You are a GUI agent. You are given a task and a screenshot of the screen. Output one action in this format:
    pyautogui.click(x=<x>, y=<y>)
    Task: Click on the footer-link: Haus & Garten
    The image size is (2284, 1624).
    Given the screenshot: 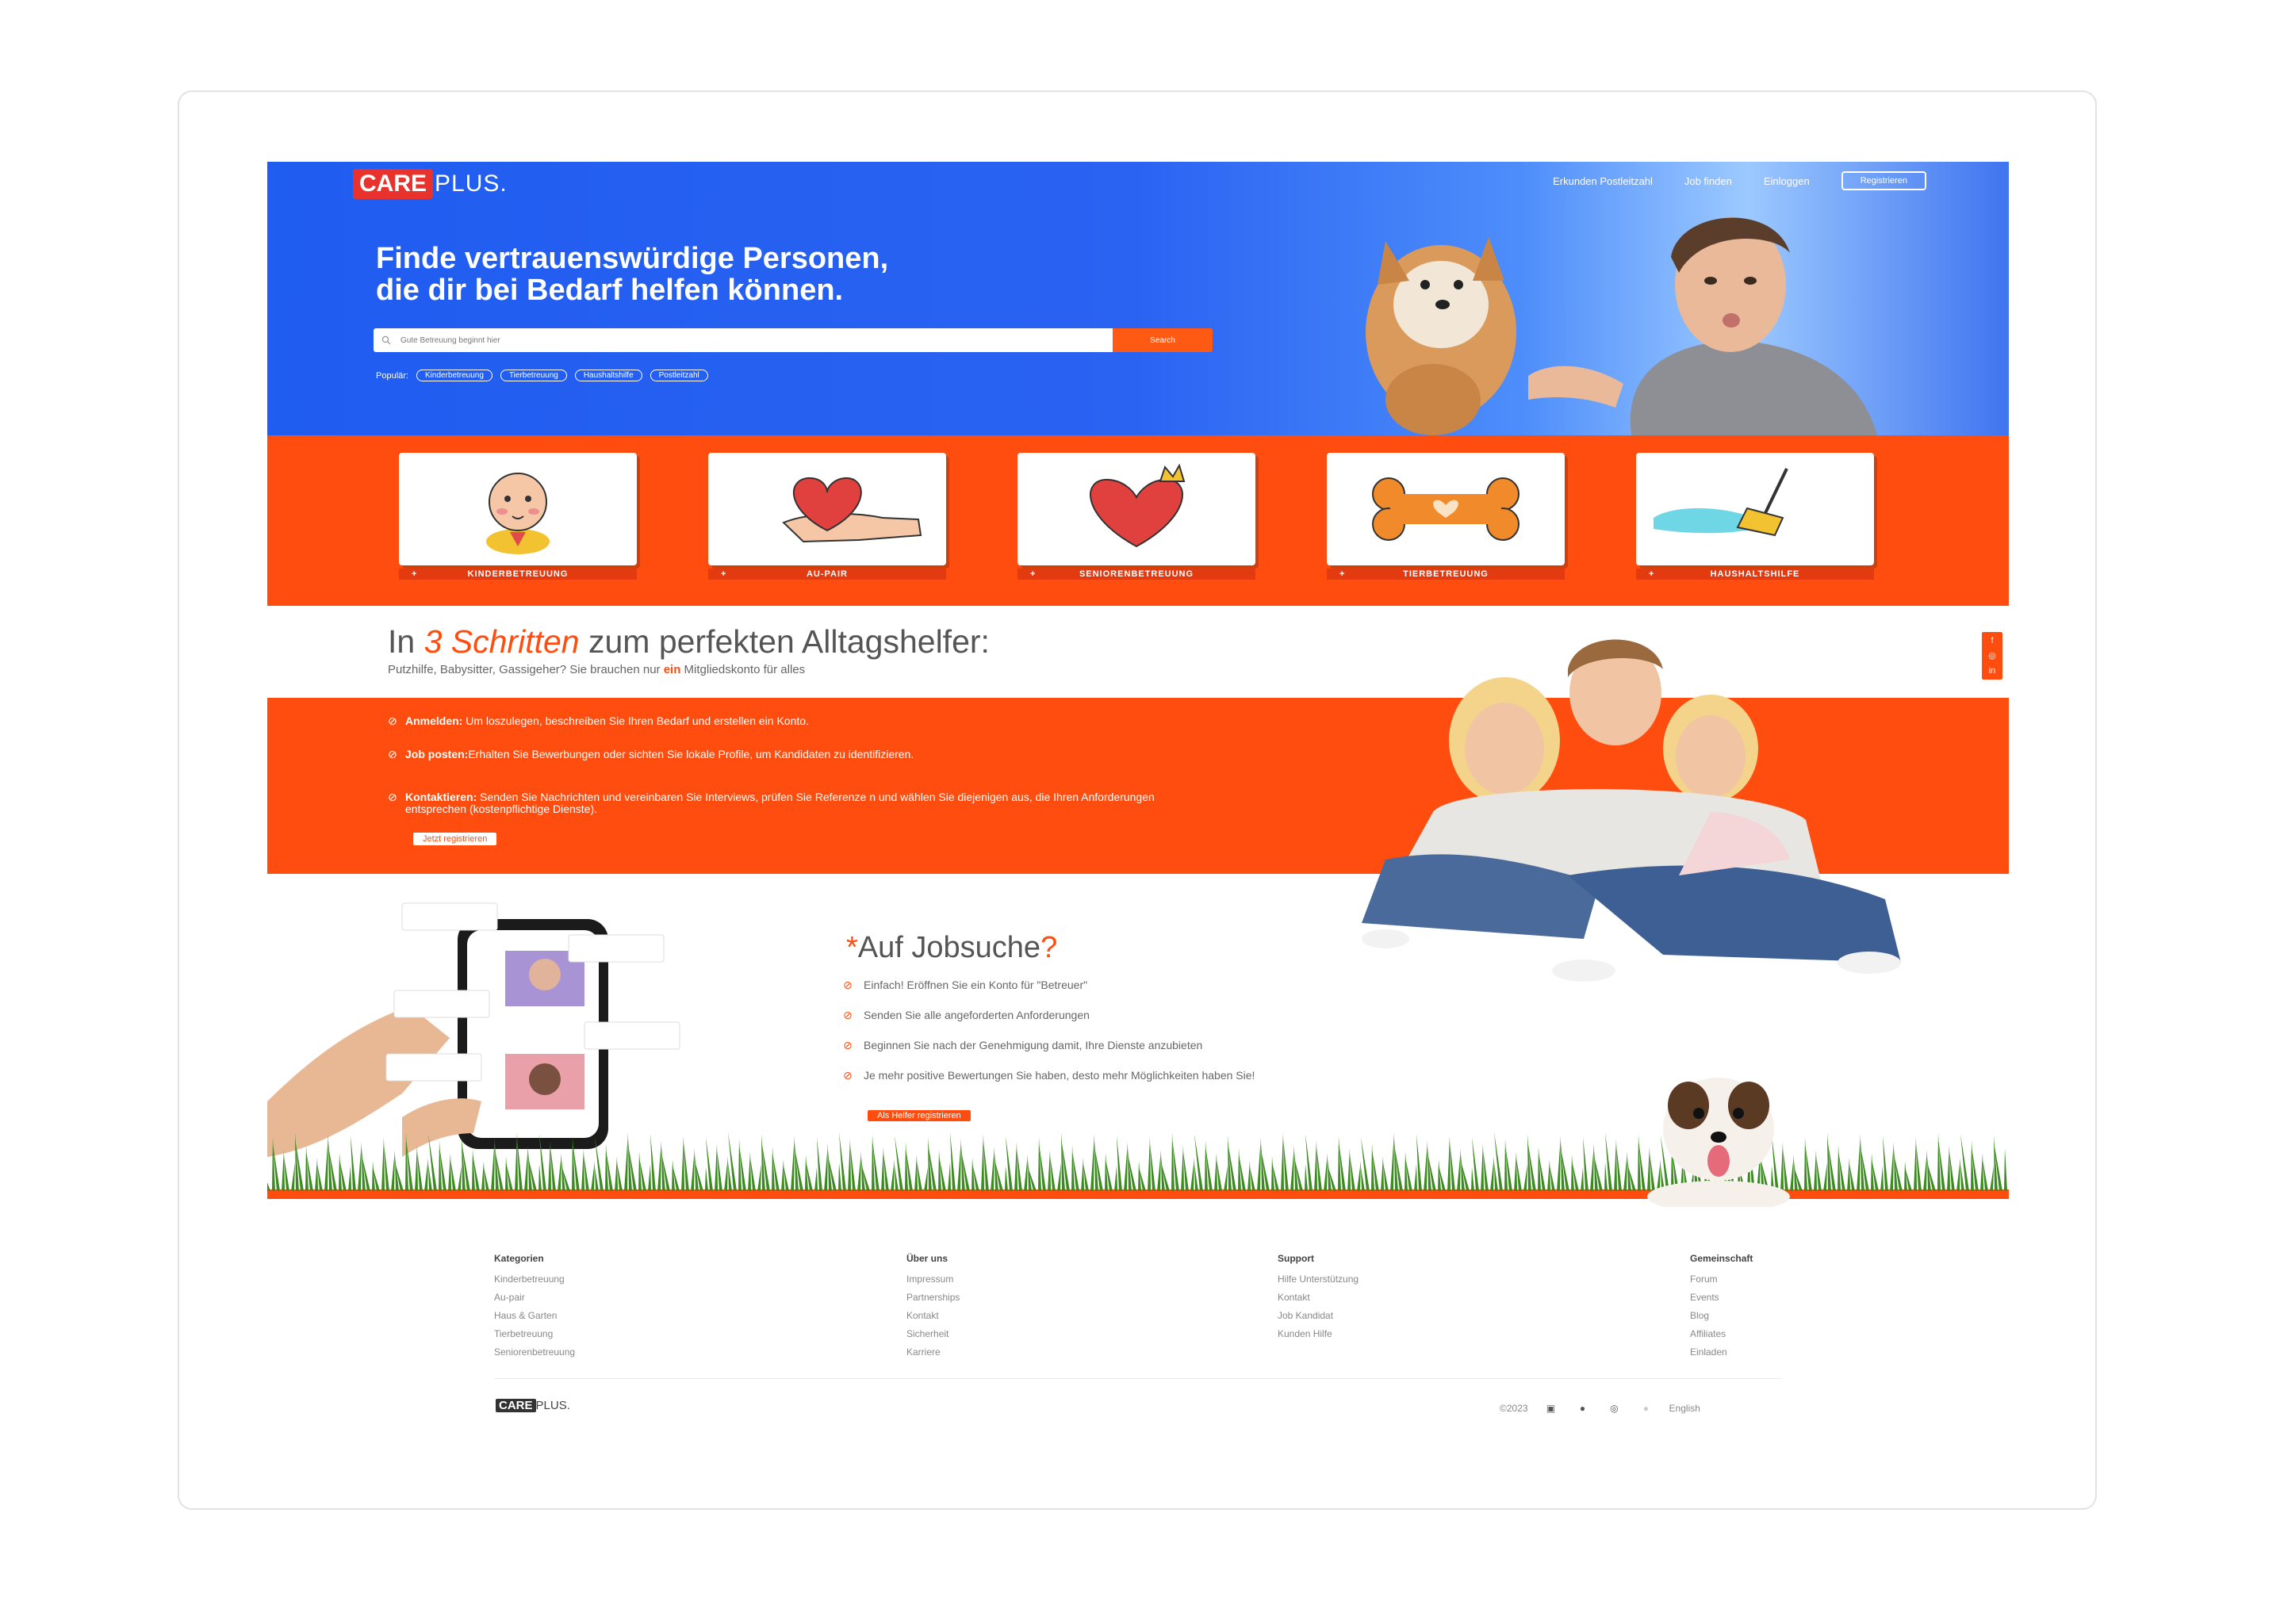 What is the action you would take?
    pyautogui.click(x=534, y=1316)
    